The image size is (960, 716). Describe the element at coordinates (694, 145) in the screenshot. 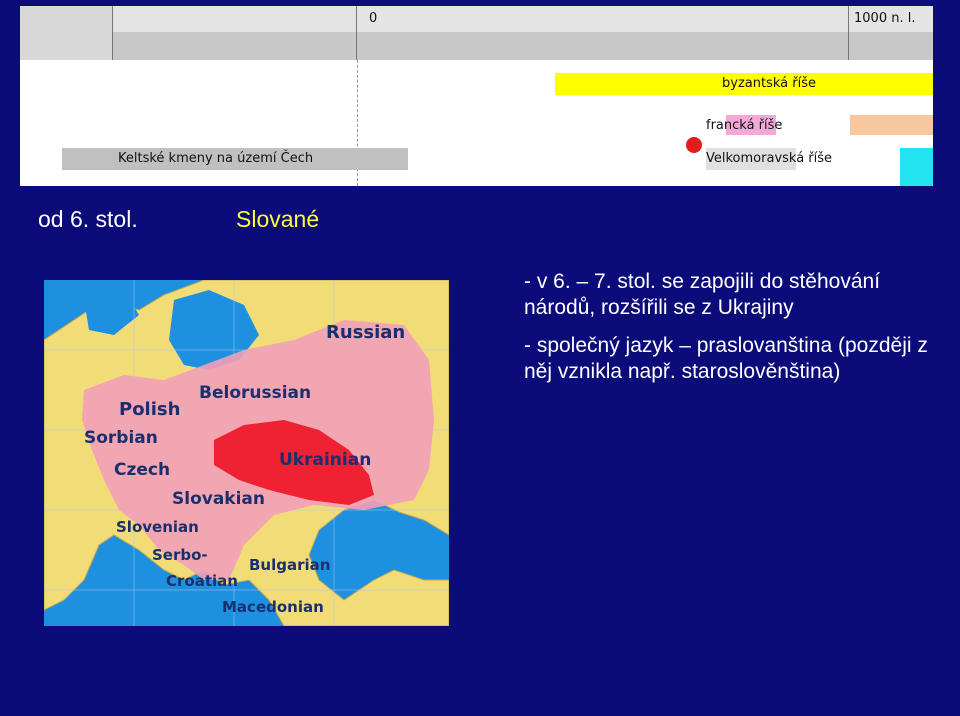

I see `red-dot-marker` at that location.